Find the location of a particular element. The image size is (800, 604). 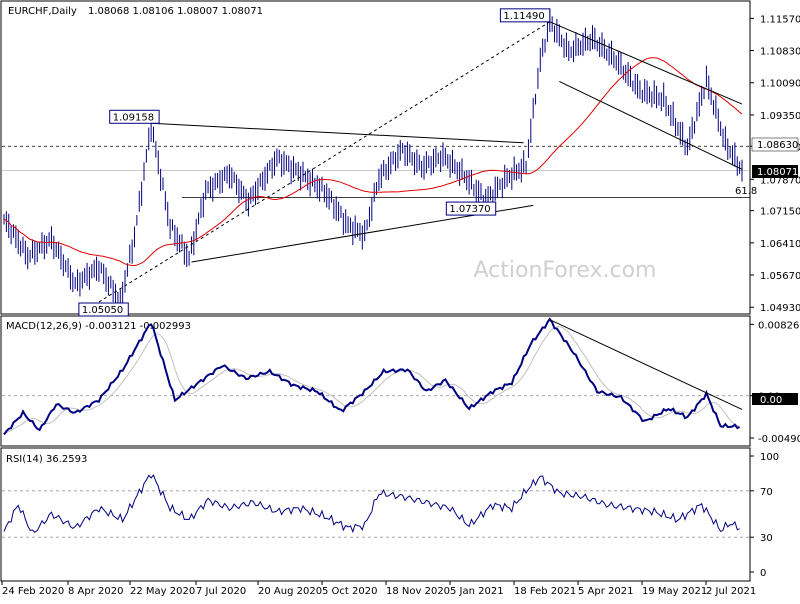

rsi-y-tick-label: 70 is located at coordinates (766, 492).